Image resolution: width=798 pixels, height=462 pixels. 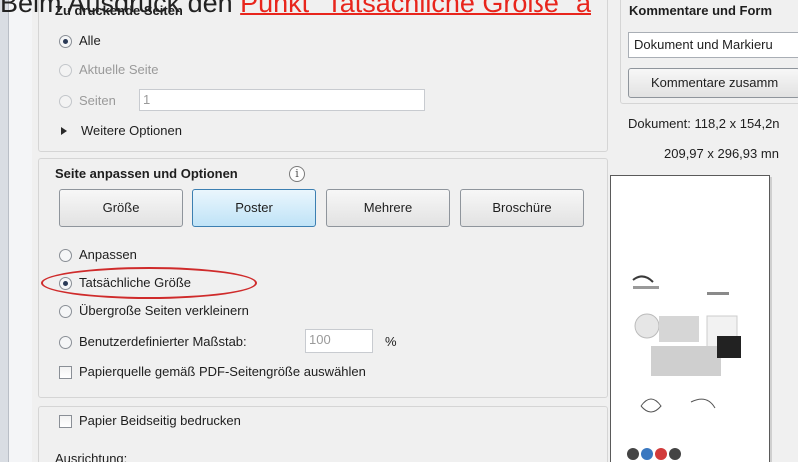 I want to click on highlight-ellipse, so click(x=149, y=283).